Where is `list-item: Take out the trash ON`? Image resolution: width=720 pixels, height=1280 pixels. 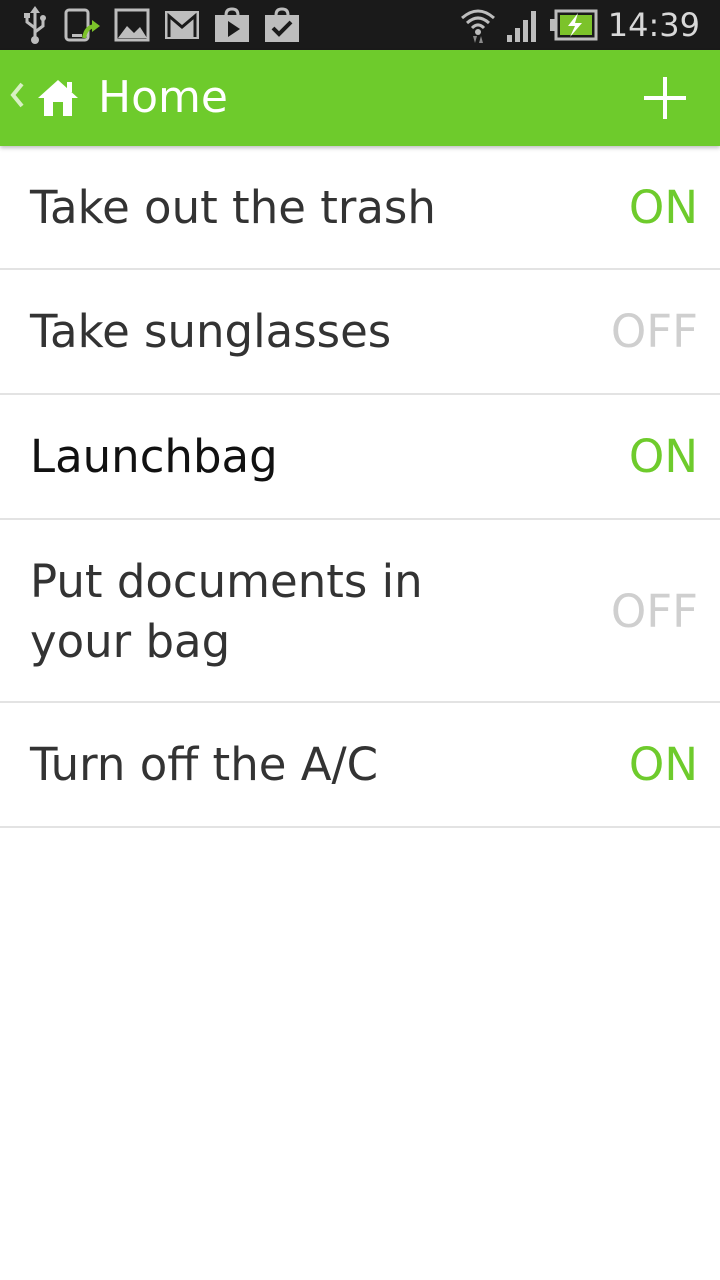
list-item: Take out the trash ON is located at coordinates (360, 208).